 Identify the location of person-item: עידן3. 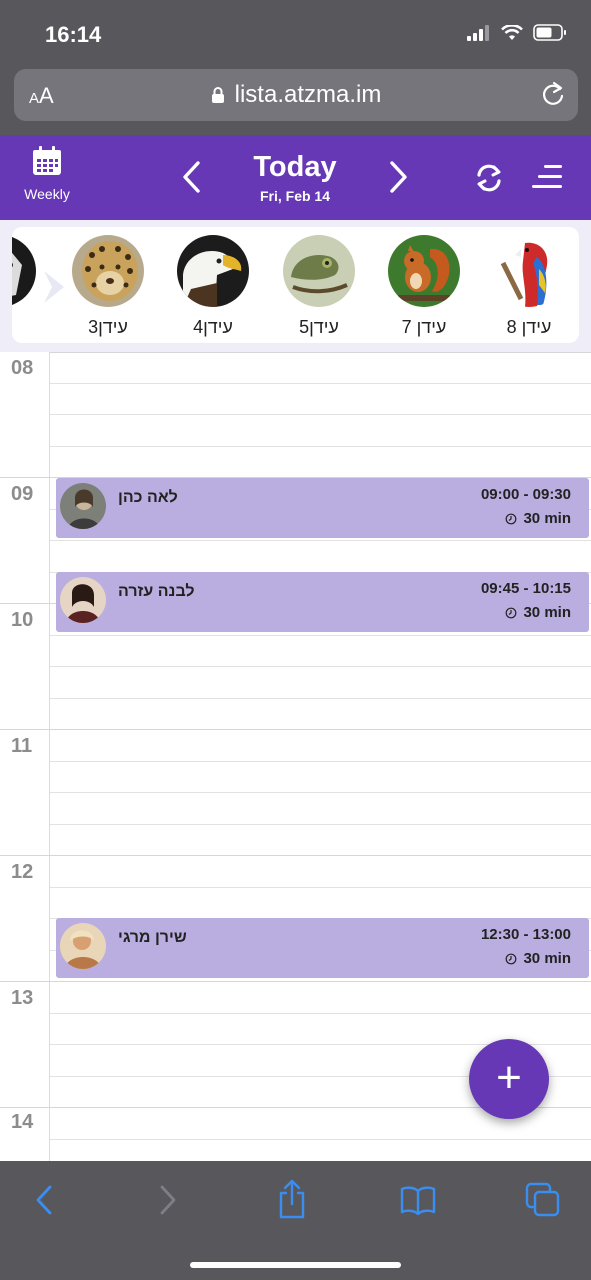
(108, 286).